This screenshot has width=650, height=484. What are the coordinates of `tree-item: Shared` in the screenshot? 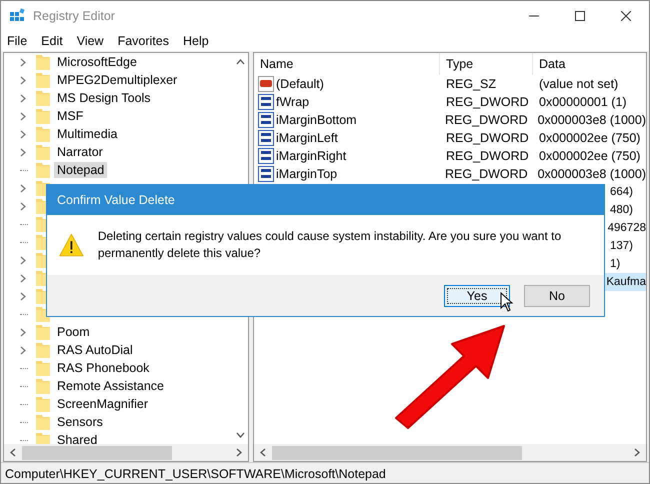 It's located at (77, 438).